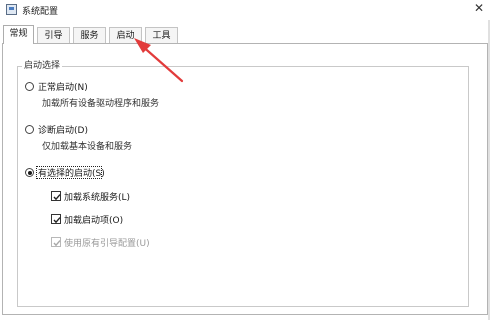 This screenshot has width=490, height=320. I want to click on annotation-arrow-icon, so click(159, 60).